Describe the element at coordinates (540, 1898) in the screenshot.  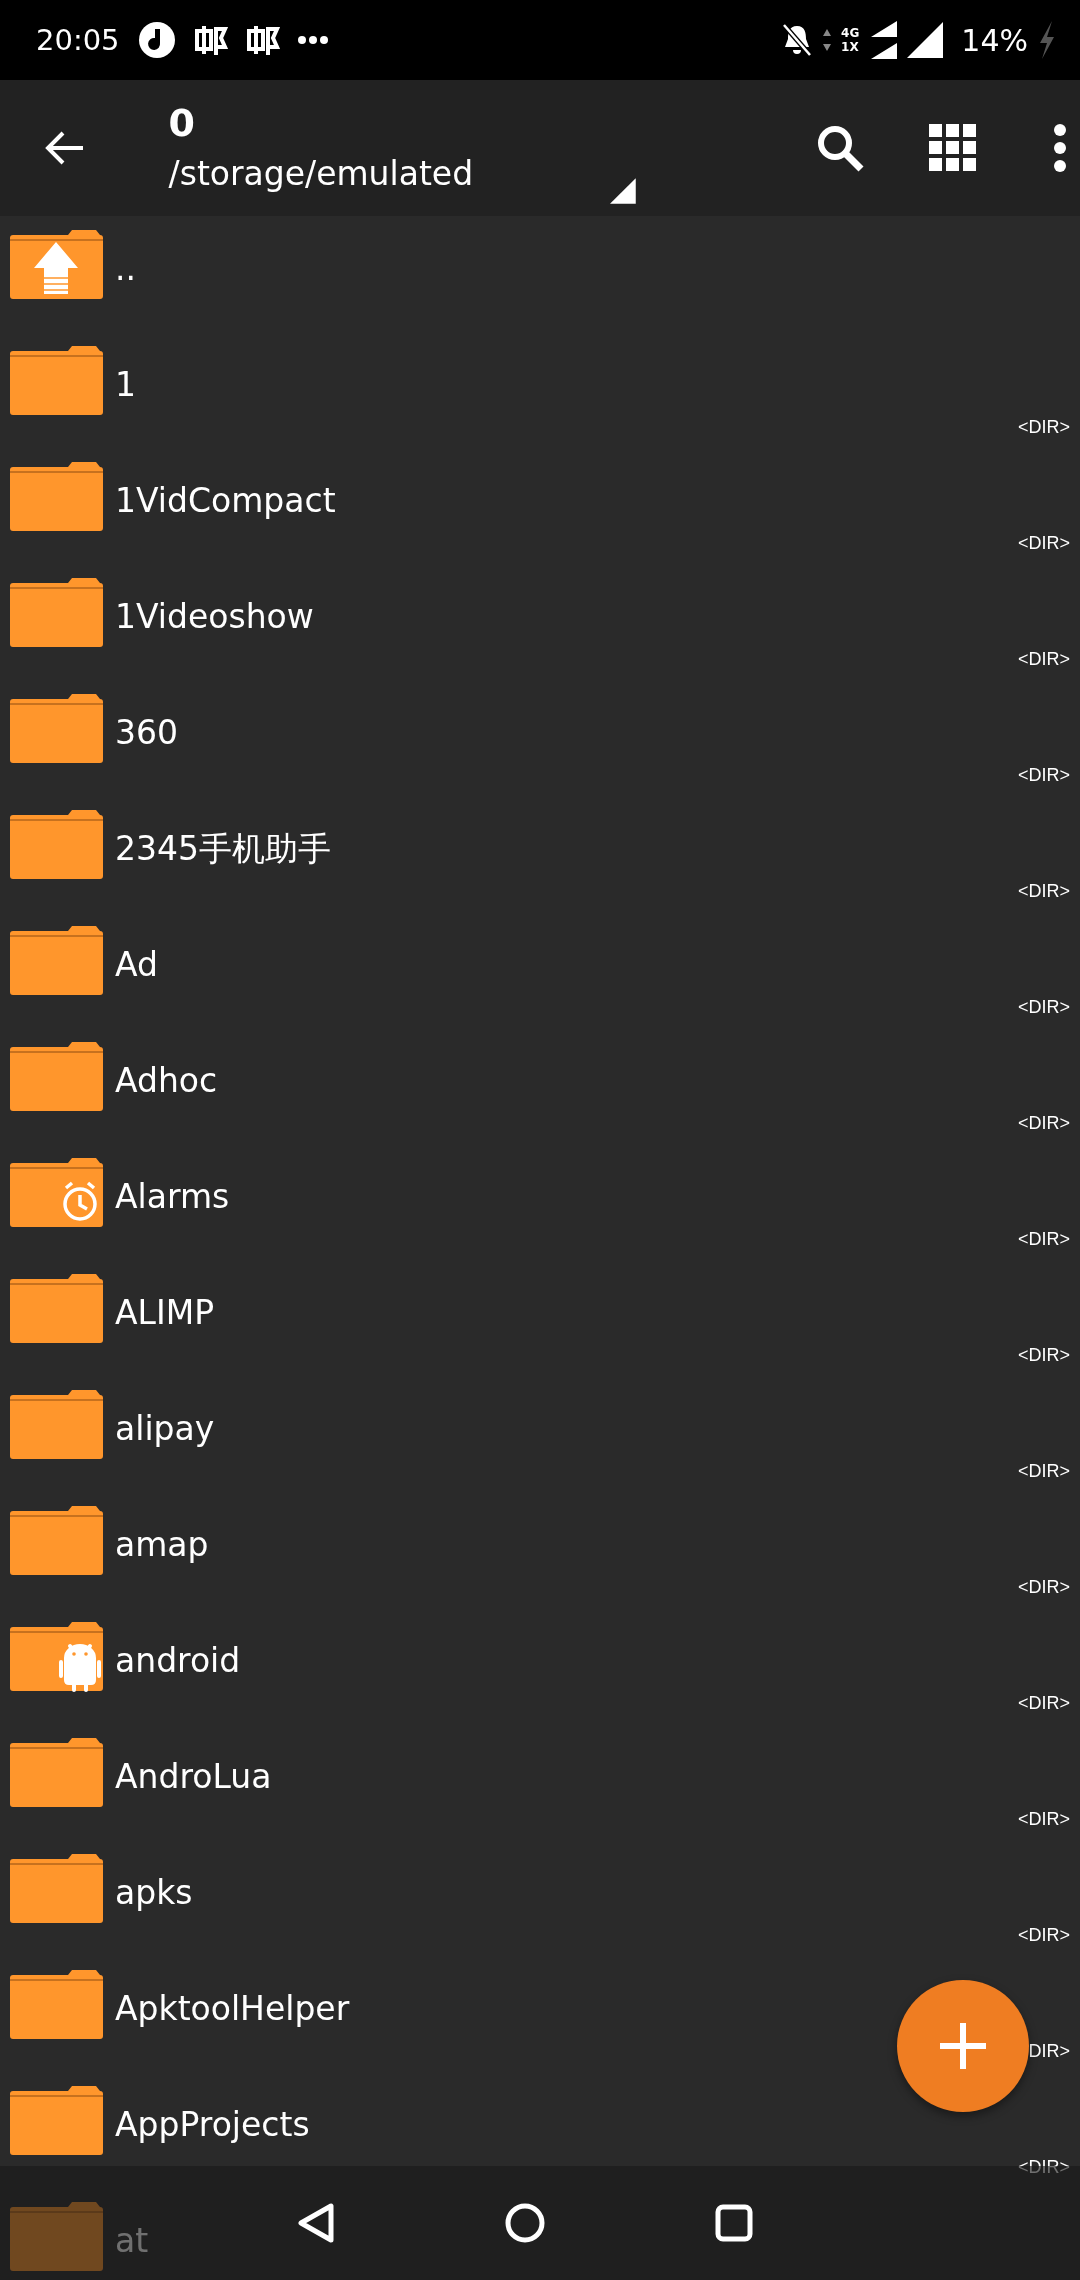
I see `file-row: apks <DIR>` at that location.